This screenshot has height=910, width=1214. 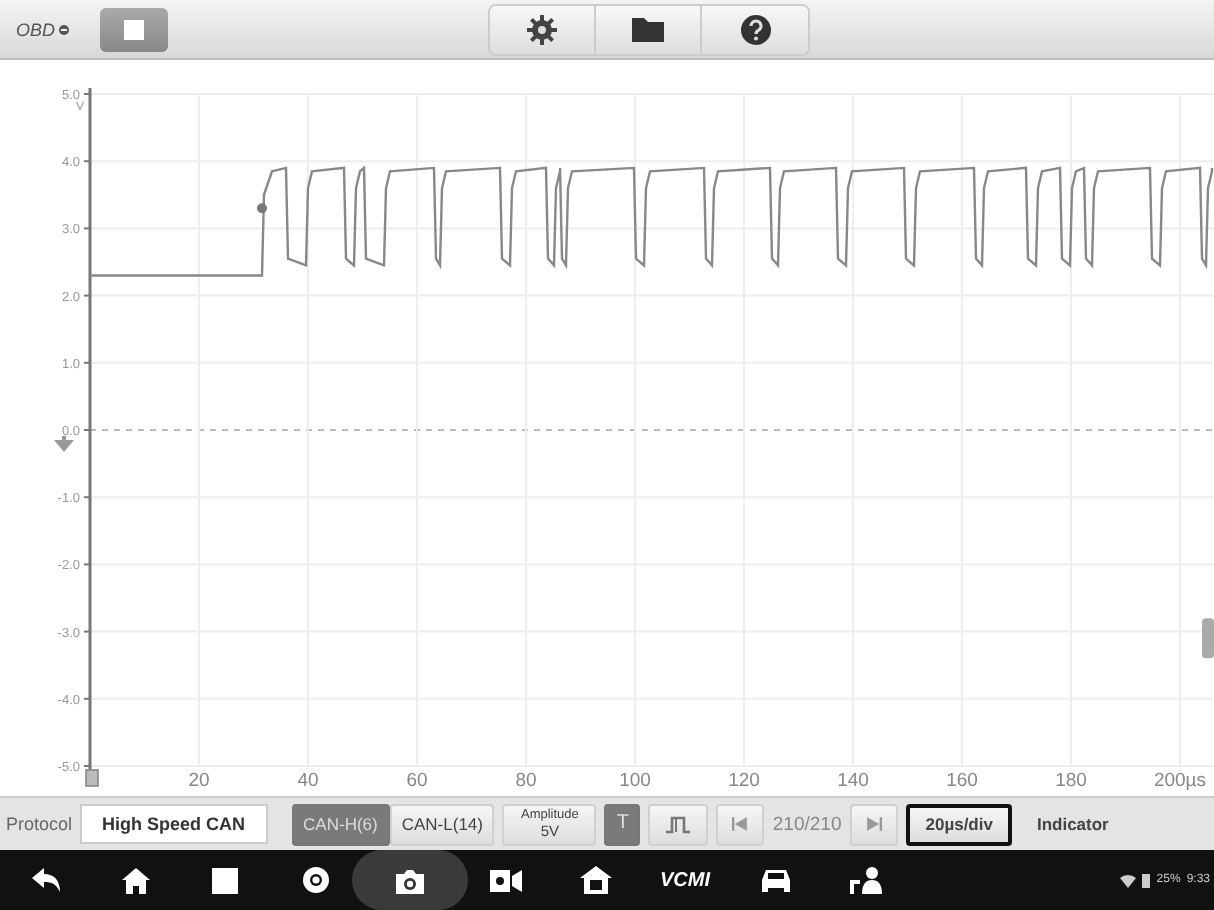 What do you see at coordinates (505, 880) in the screenshot?
I see `screen-record-icon` at bounding box center [505, 880].